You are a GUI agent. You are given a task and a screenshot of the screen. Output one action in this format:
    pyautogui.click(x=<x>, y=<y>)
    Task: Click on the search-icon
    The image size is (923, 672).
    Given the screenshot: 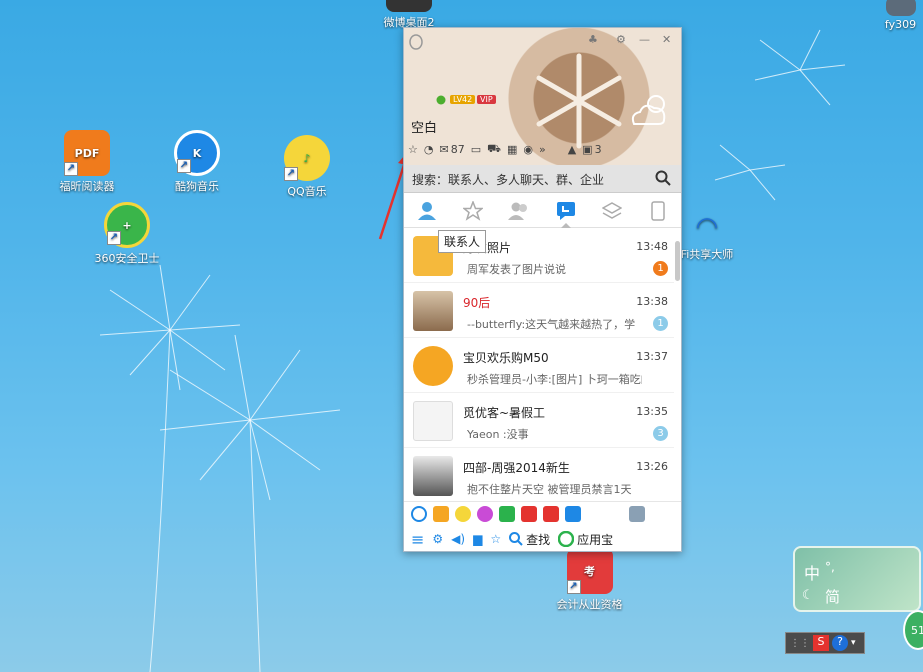 What is the action you would take?
    pyautogui.click(x=663, y=178)
    